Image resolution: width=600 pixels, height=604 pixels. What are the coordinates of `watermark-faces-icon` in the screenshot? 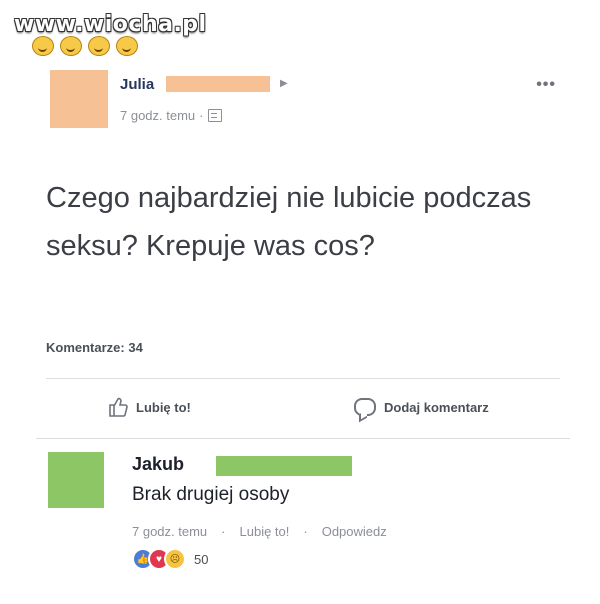 It's located at (85, 46).